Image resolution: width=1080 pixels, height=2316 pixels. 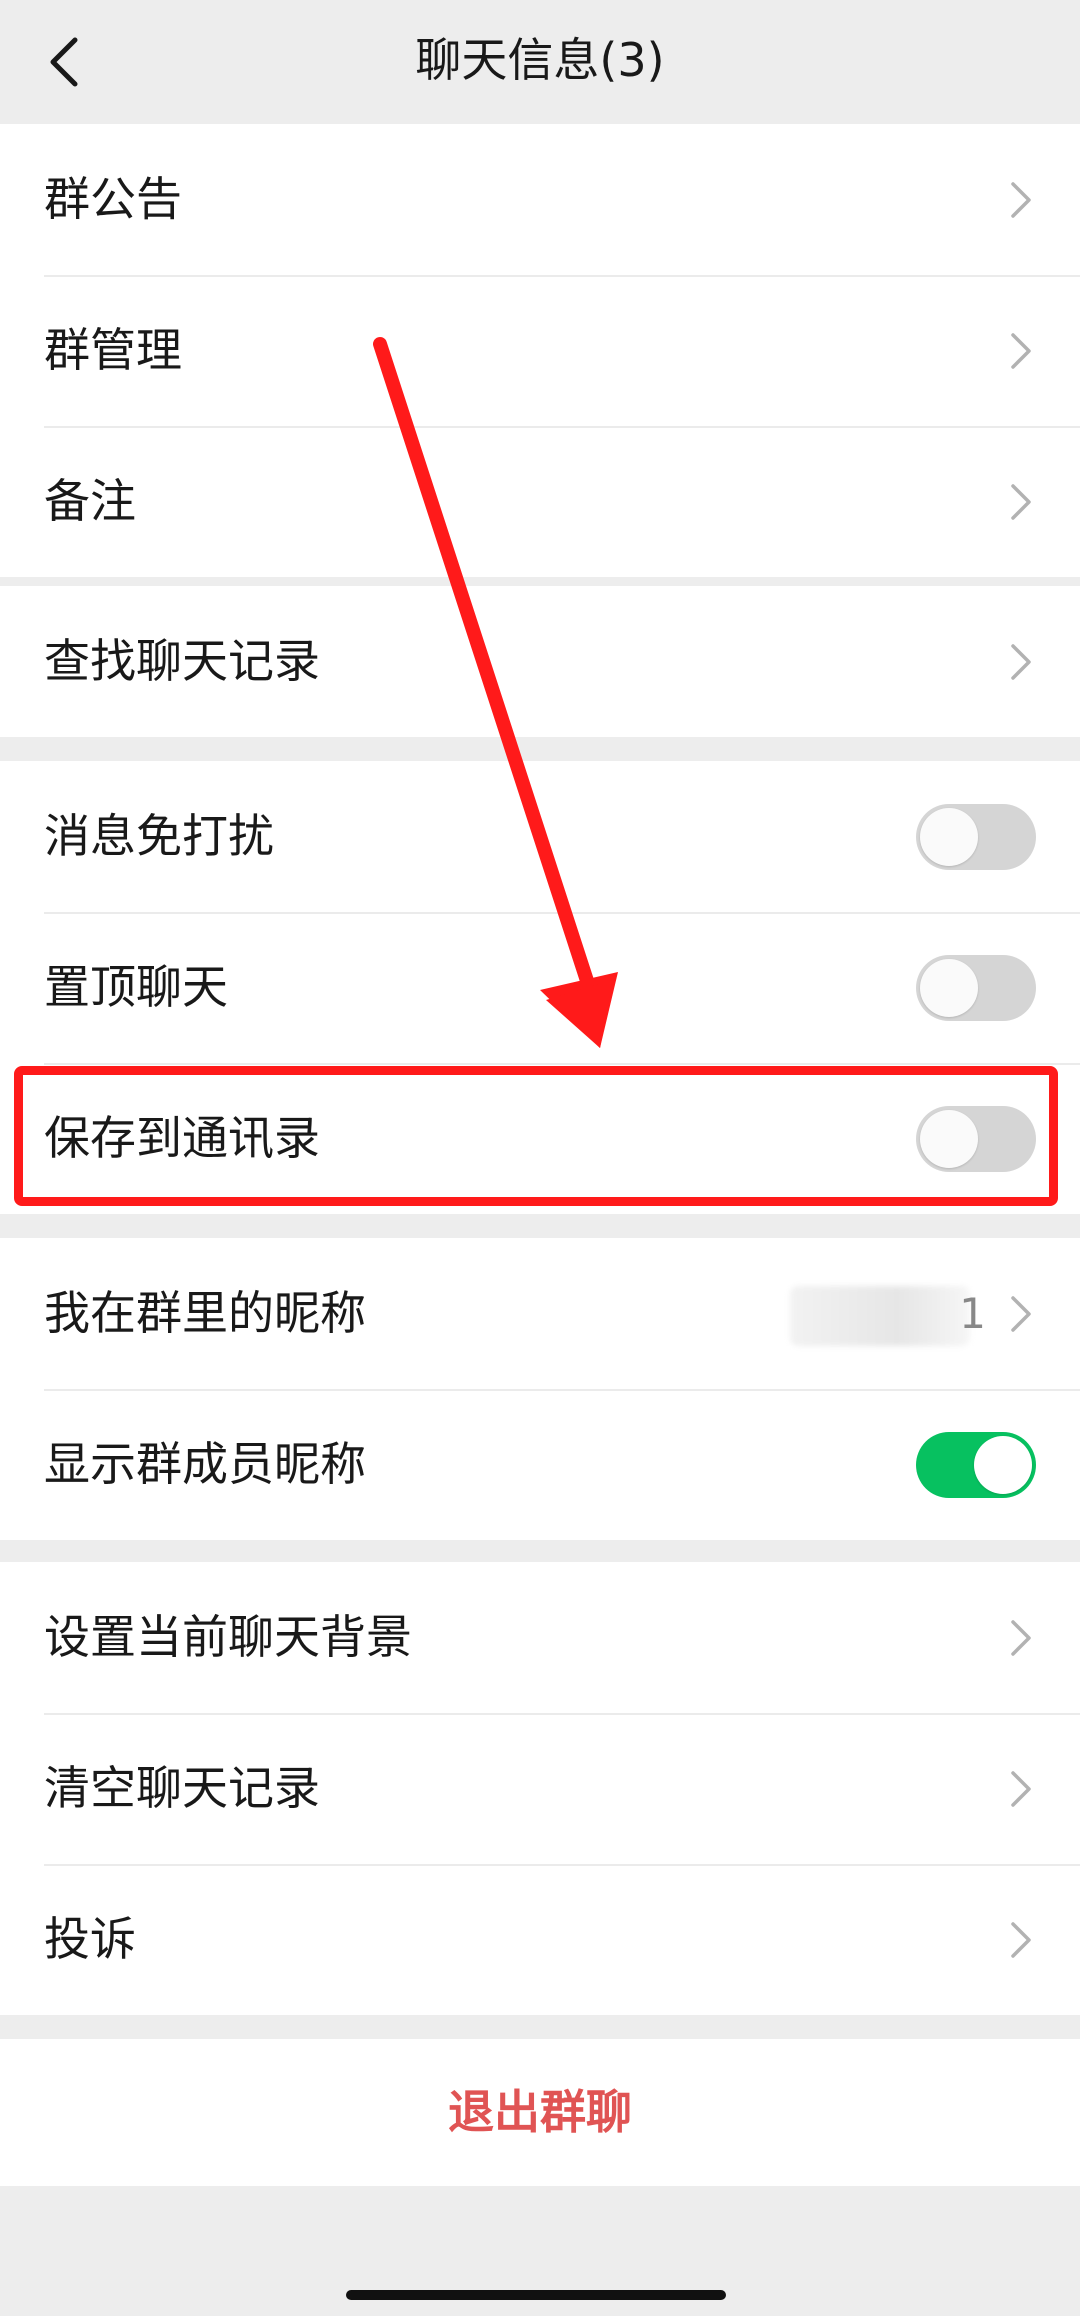 What do you see at coordinates (228, 1637) in the screenshot?
I see `chat-background-label: 设置当前聊天背景` at bounding box center [228, 1637].